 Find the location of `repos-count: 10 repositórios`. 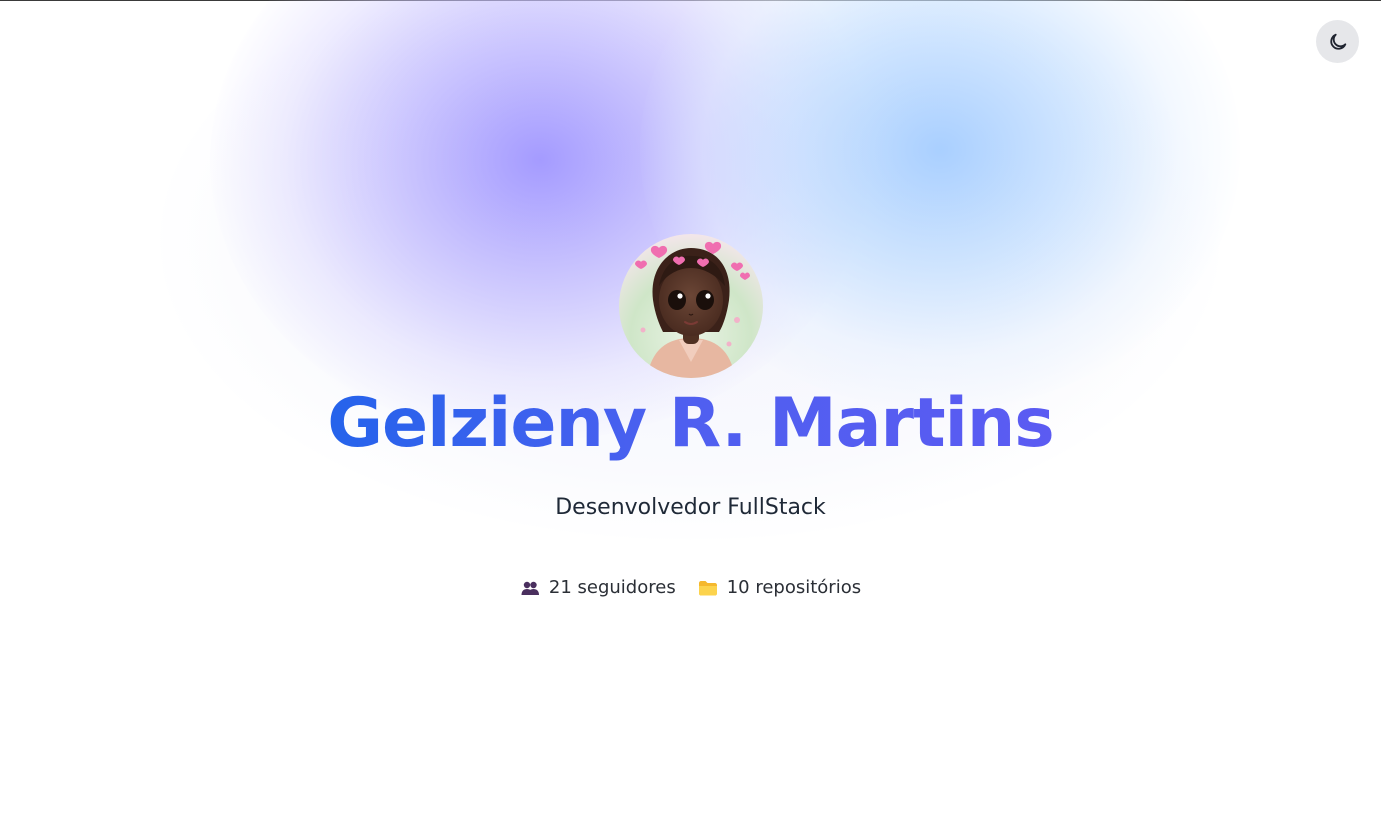

repos-count: 10 repositórios is located at coordinates (794, 587).